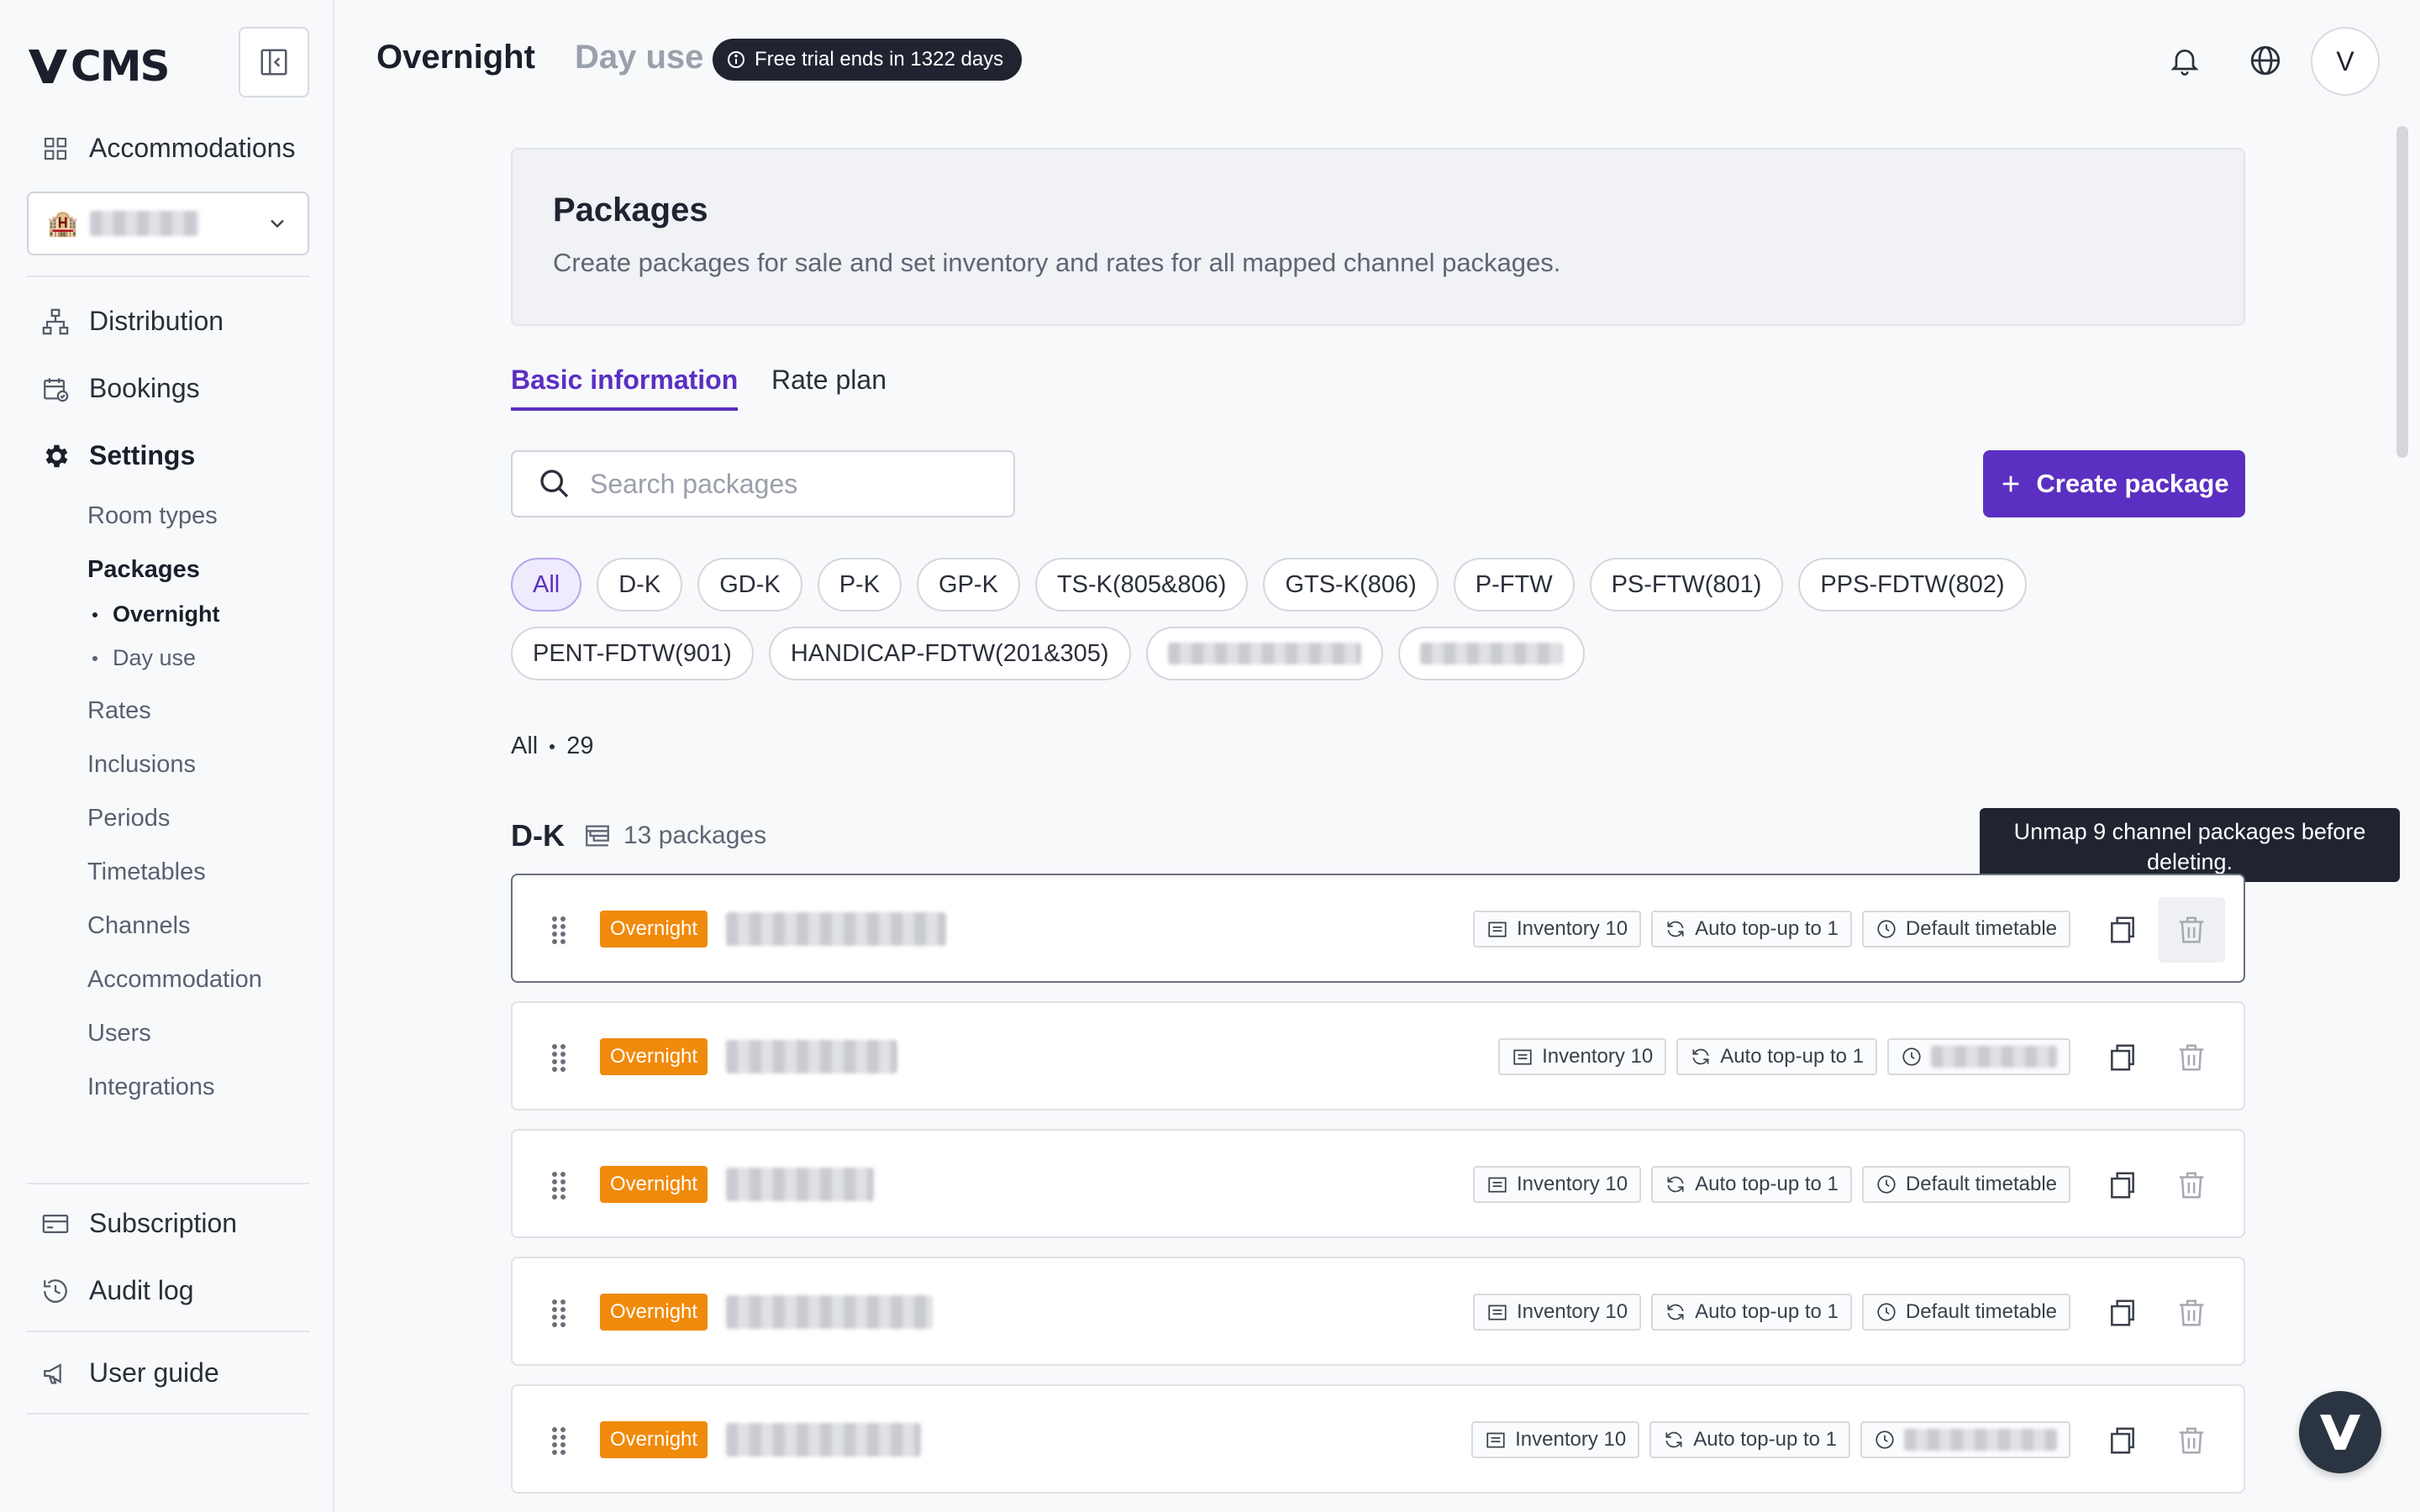 The width and height of the screenshot is (2420, 1512). I want to click on v-logo-icon, so click(2340, 1432).